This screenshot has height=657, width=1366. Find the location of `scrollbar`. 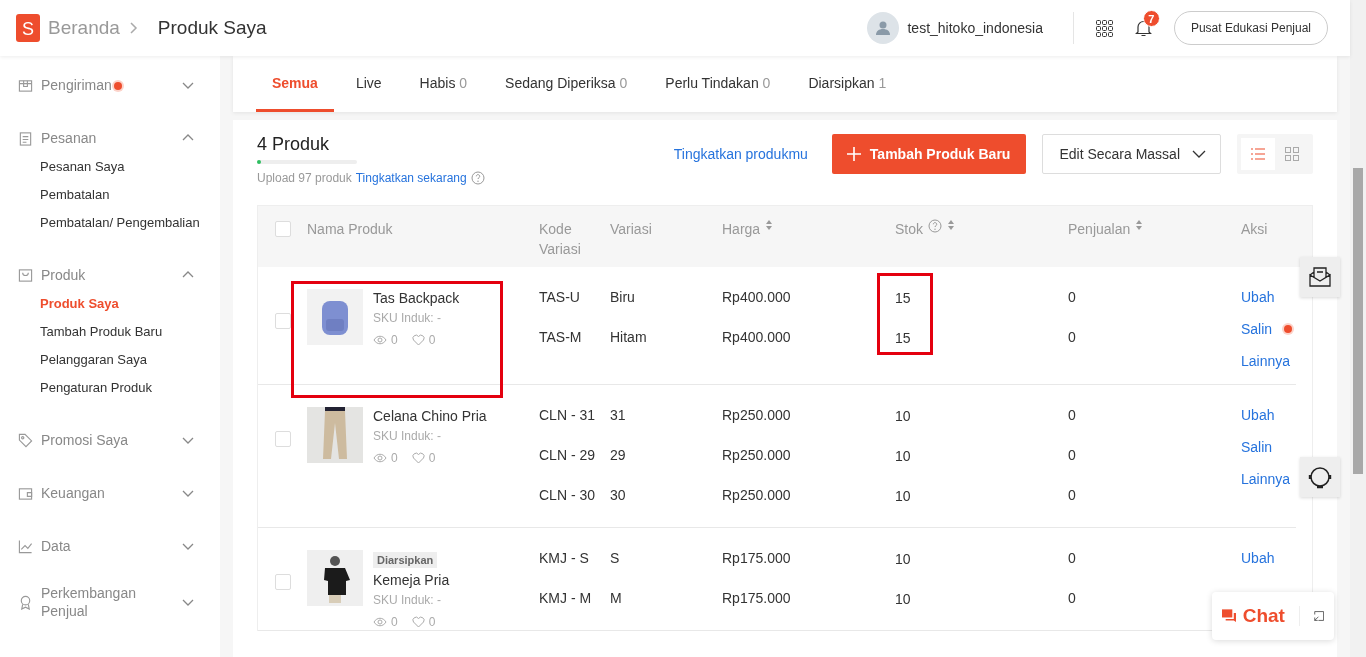

scrollbar is located at coordinates (1358, 328).